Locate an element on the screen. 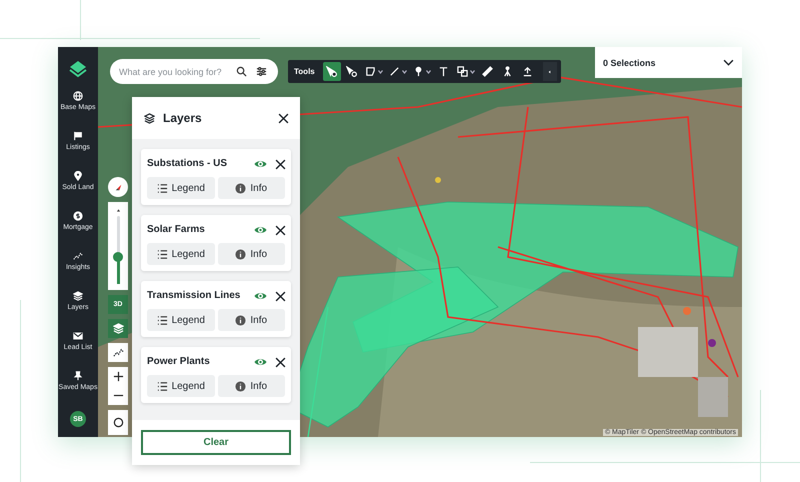 The image size is (800, 482). envelope-icon is located at coordinates (78, 336).